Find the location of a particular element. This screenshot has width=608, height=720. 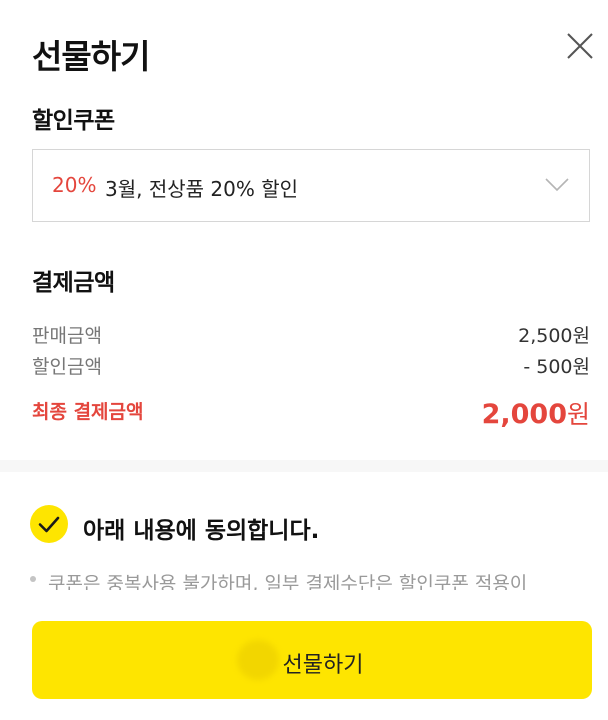

check-circle-icon is located at coordinates (49, 524).